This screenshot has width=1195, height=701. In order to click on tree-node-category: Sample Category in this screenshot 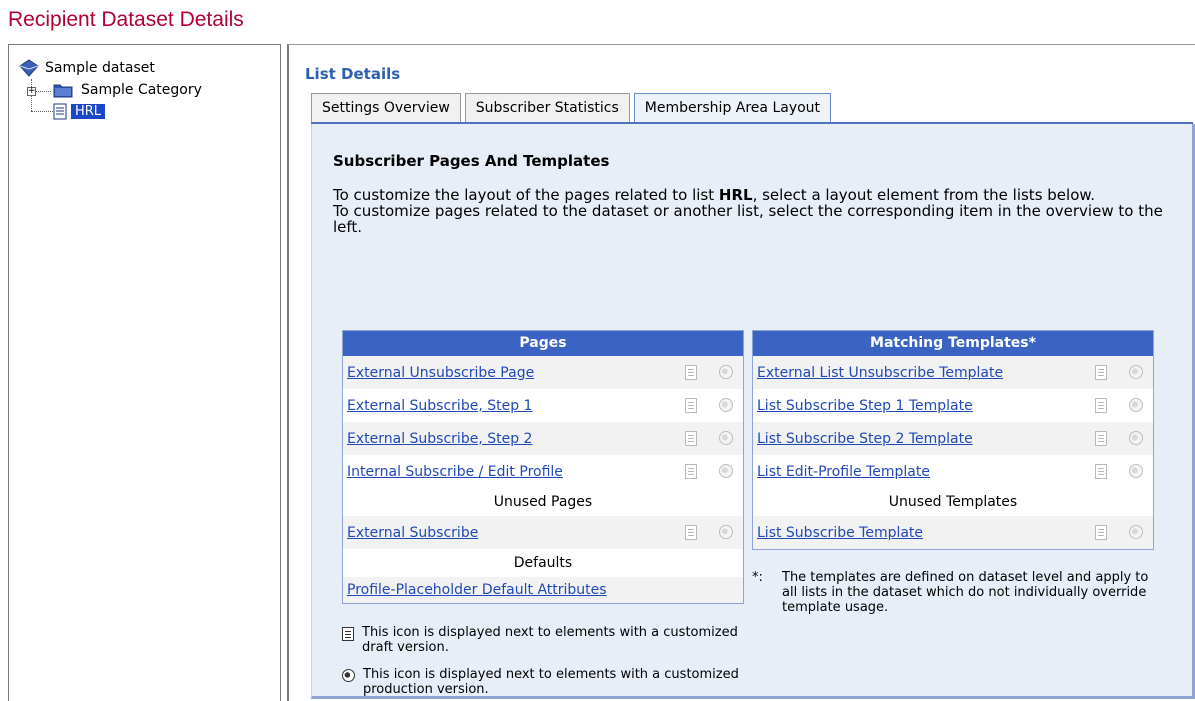, I will do `click(127, 90)`.